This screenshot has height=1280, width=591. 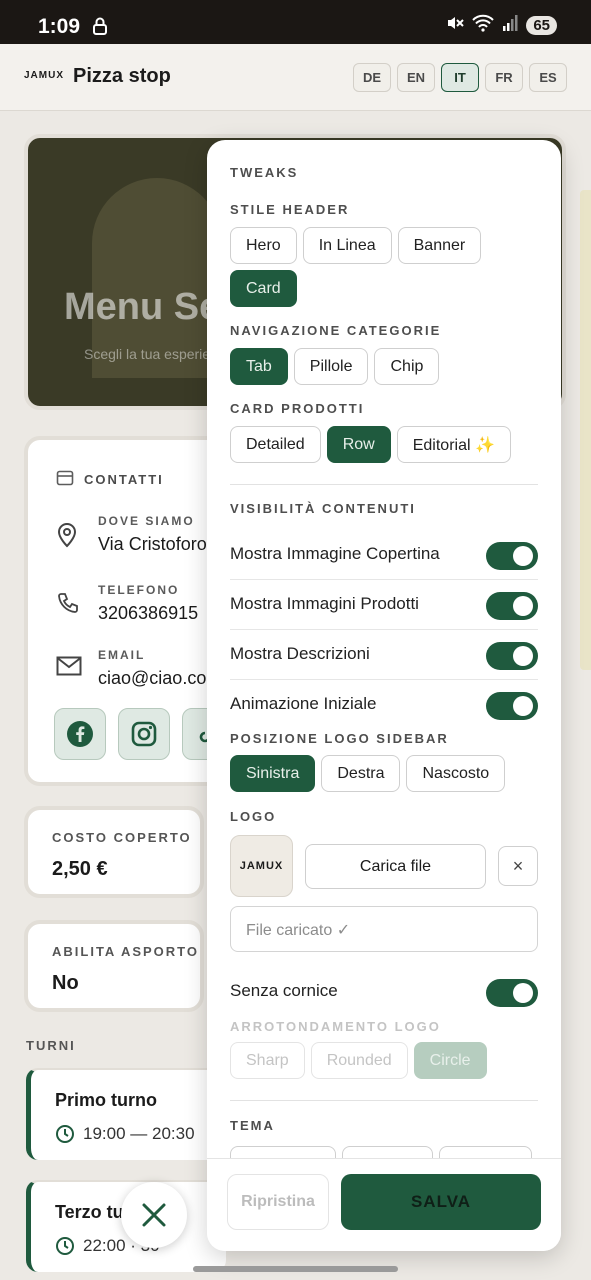 I want to click on logo-preview: JAMUX, so click(x=261, y=866).